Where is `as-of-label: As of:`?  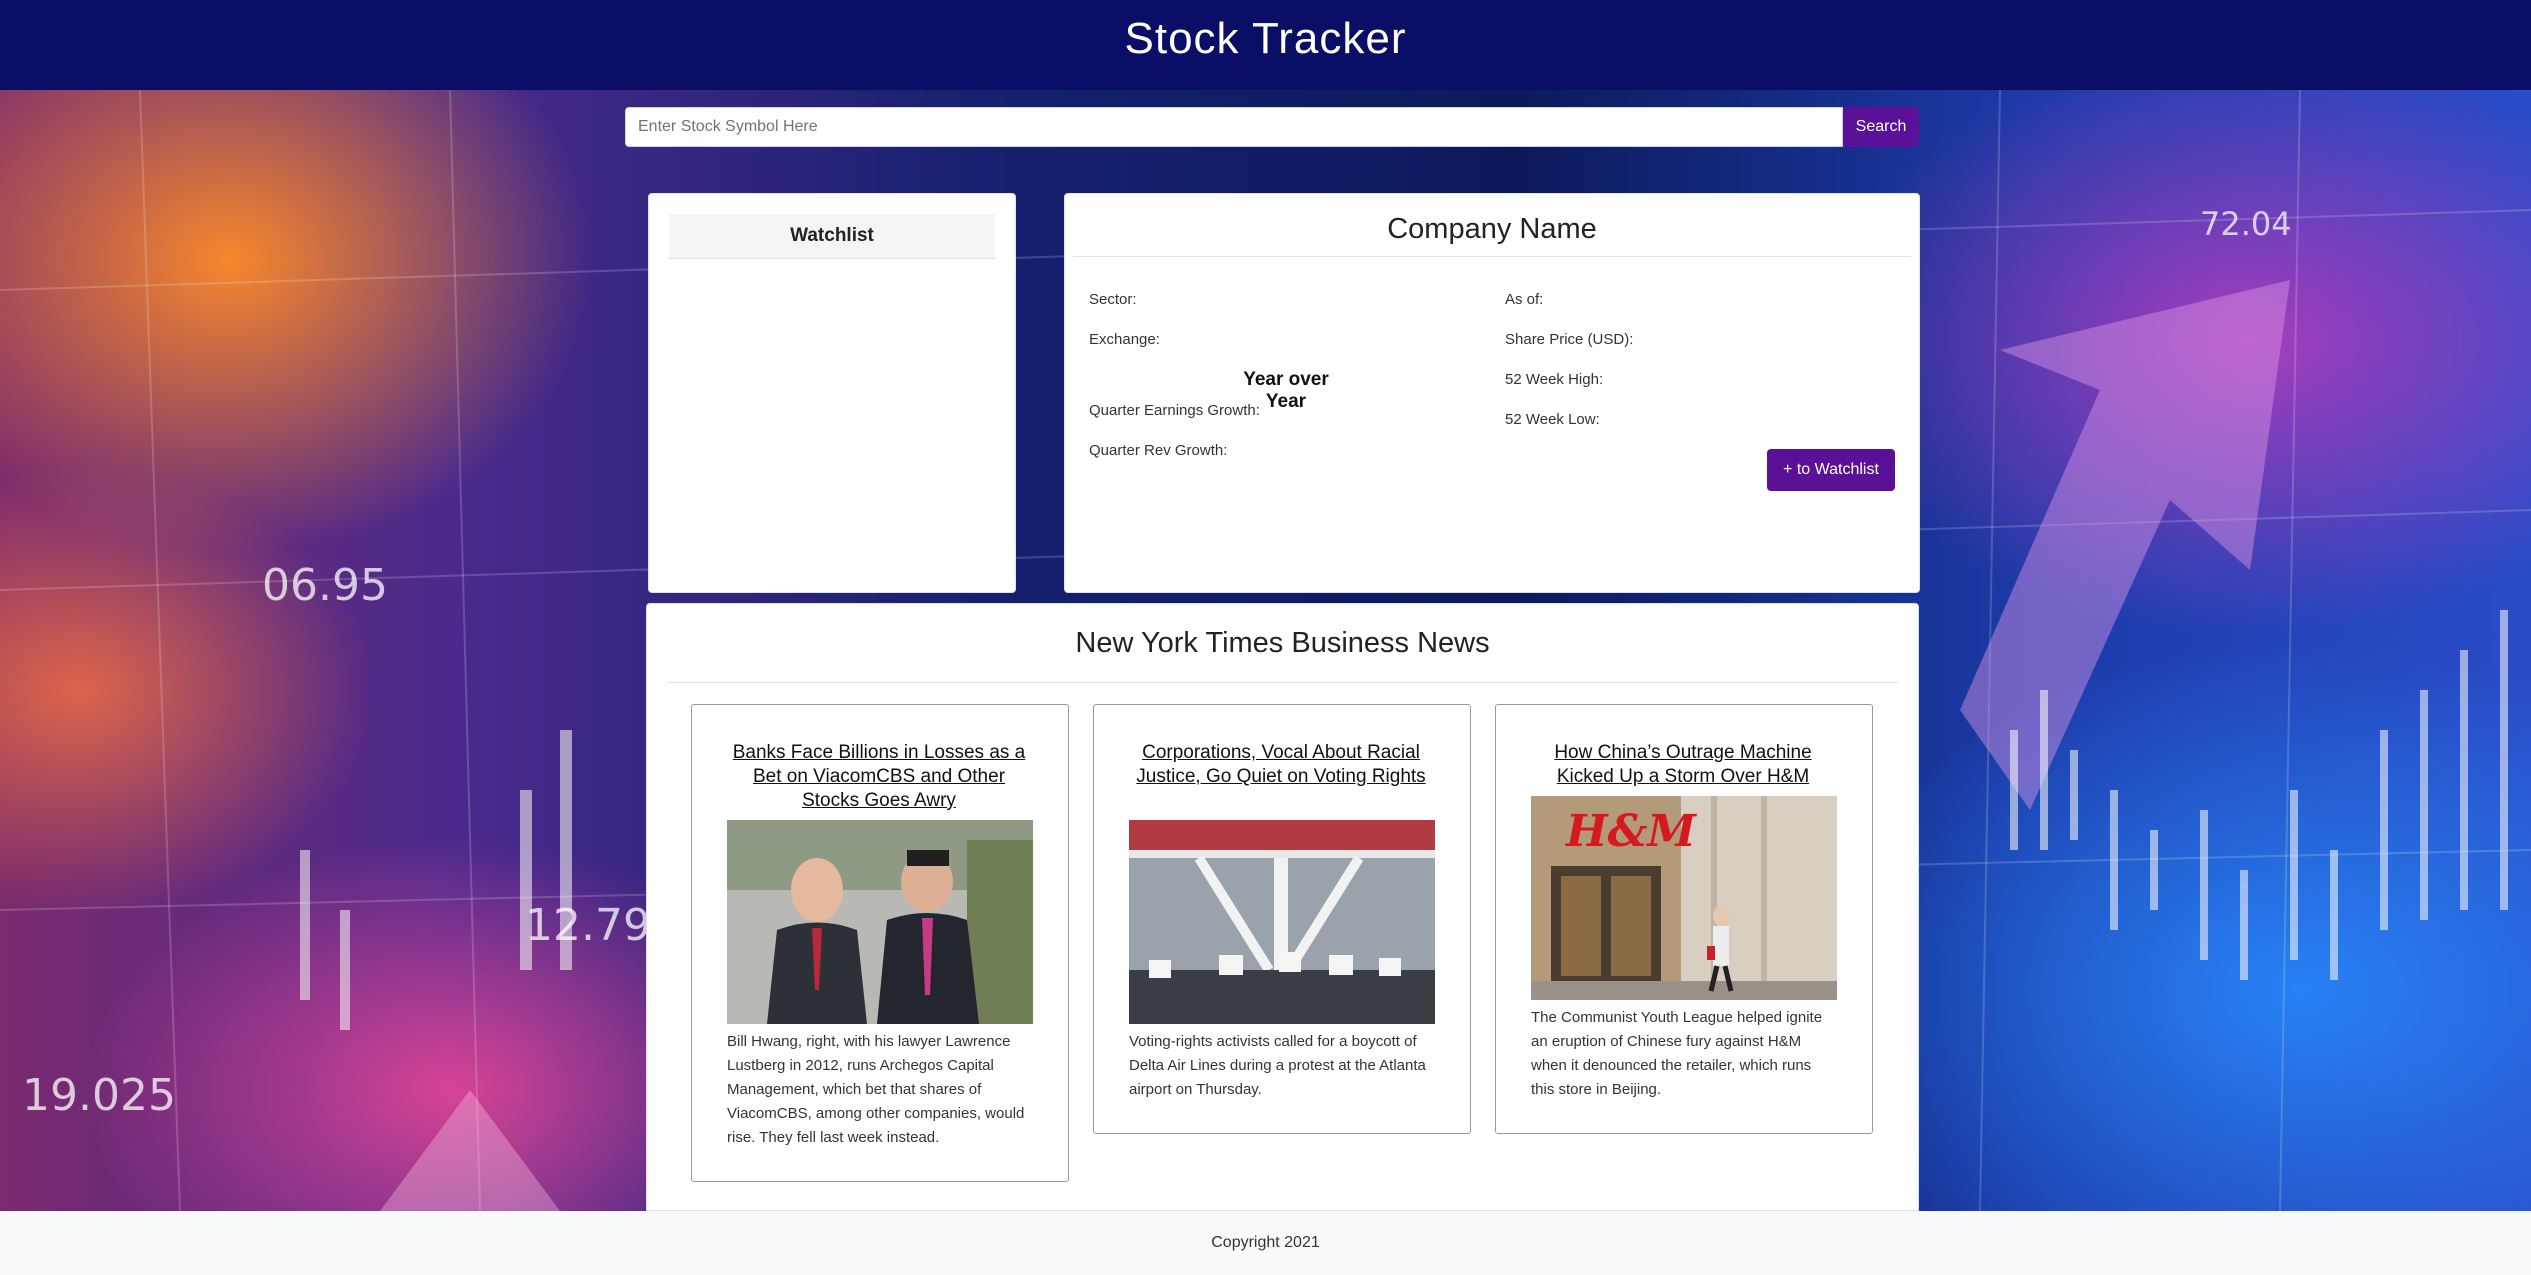 as-of-label: As of: is located at coordinates (1524, 299).